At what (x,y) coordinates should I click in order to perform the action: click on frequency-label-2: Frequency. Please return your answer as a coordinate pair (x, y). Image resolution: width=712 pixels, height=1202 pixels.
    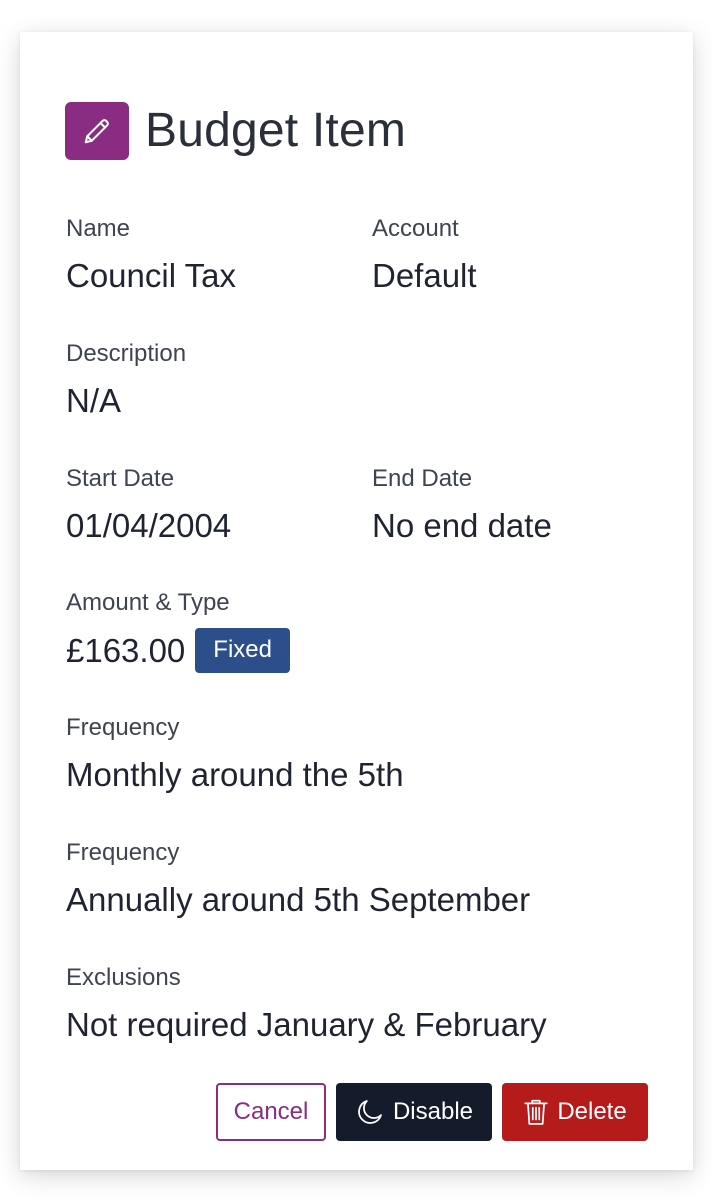
    Looking at the image, I should click on (123, 852).